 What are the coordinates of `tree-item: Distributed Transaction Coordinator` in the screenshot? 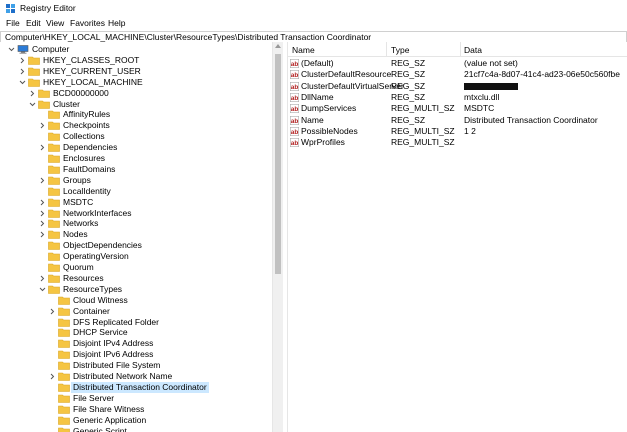 It's located at (136, 387).